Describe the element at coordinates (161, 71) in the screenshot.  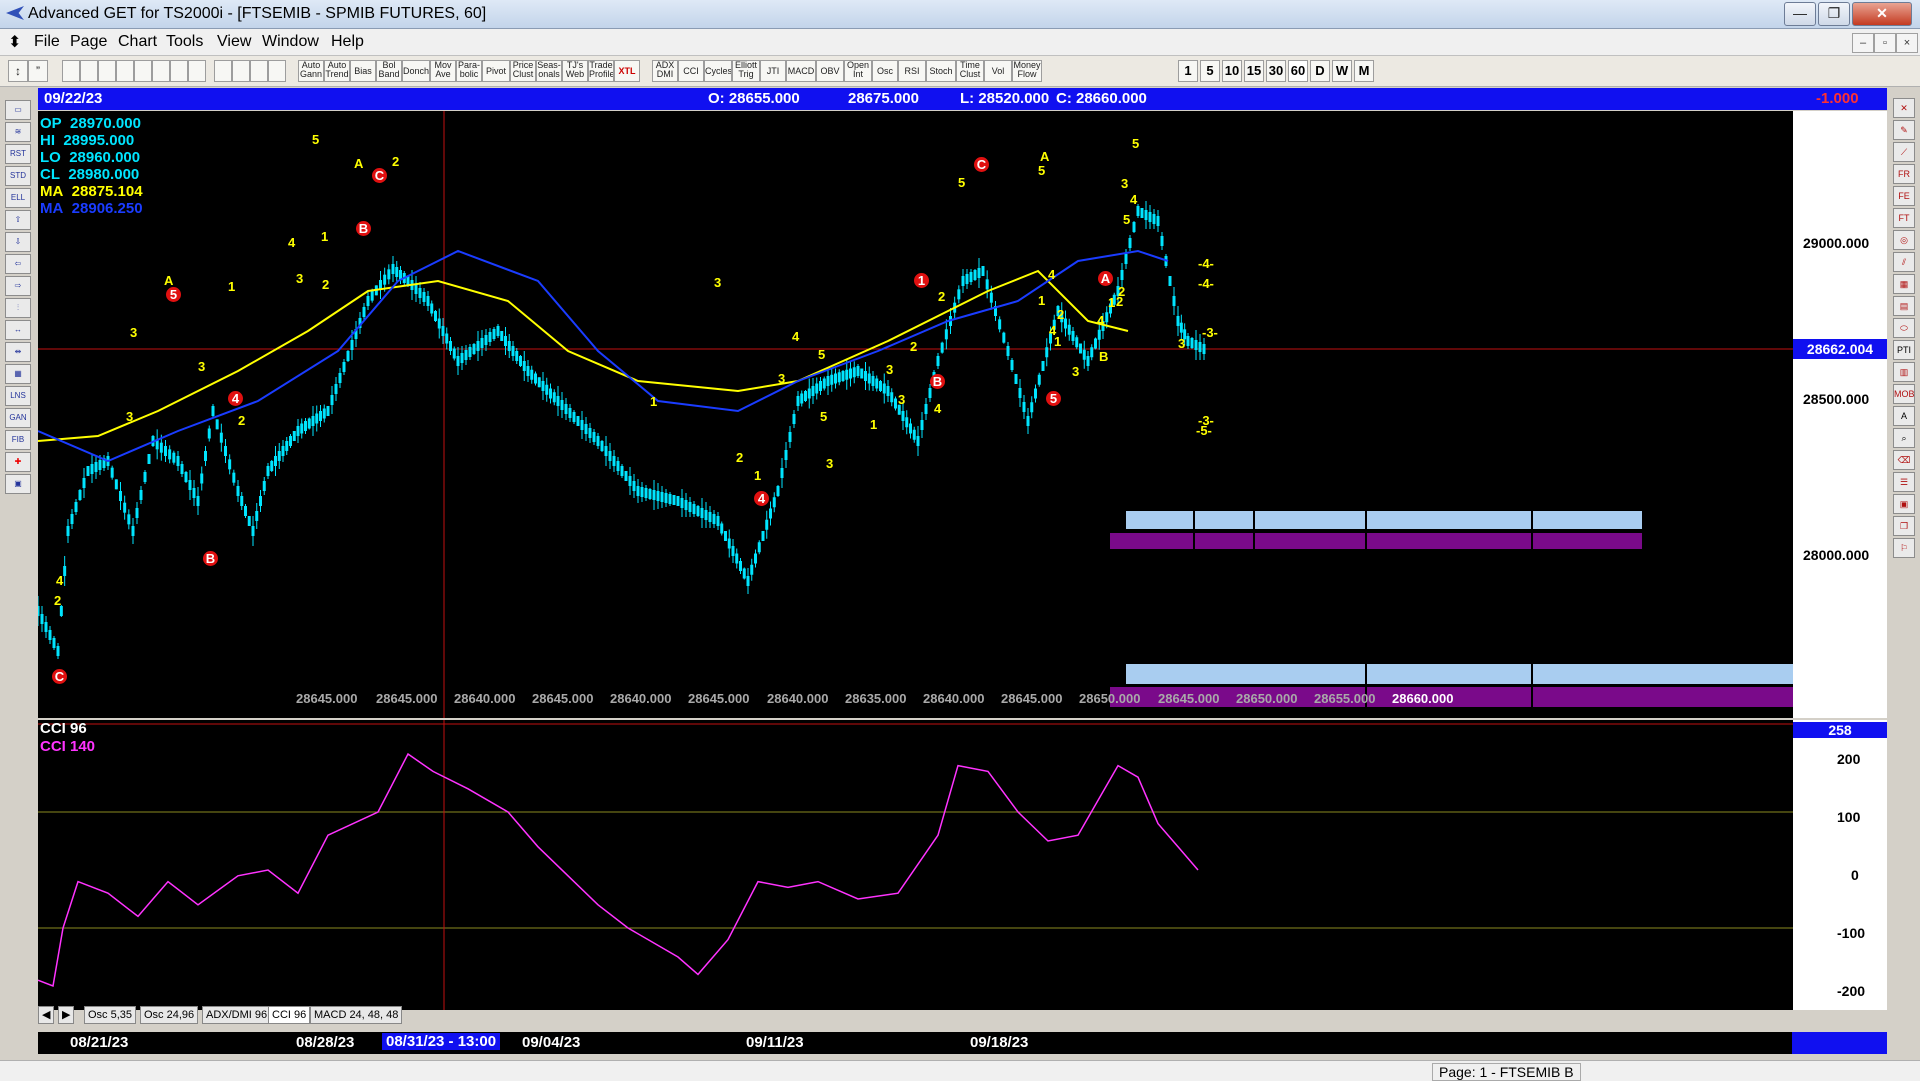
I see `delete-icon` at that location.